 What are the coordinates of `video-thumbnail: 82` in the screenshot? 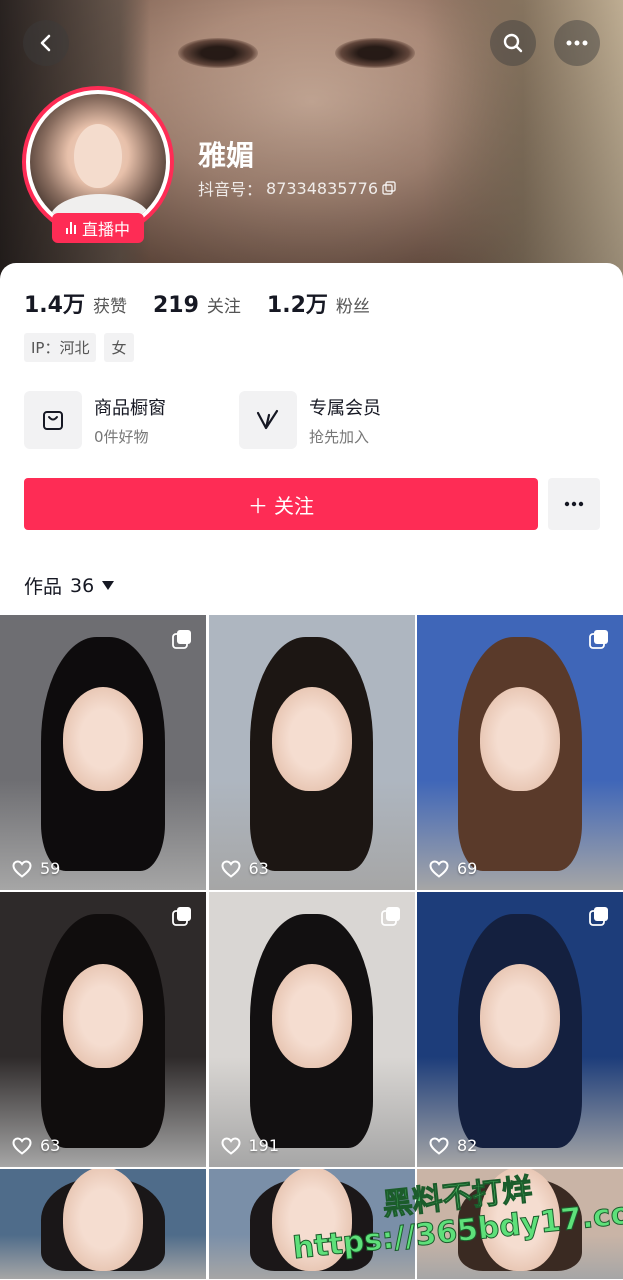 It's located at (520, 1029).